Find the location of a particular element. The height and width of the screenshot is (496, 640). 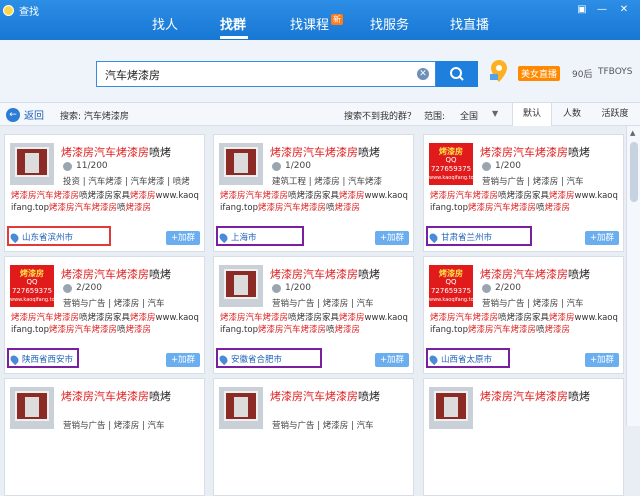

scrollbar: ▲ is located at coordinates (633, 276).